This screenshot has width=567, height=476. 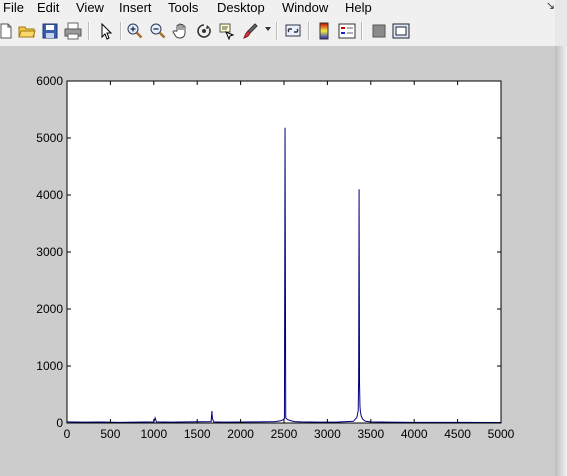 What do you see at coordinates (59, 423) in the screenshot?
I see `y-tick-label: 0` at bounding box center [59, 423].